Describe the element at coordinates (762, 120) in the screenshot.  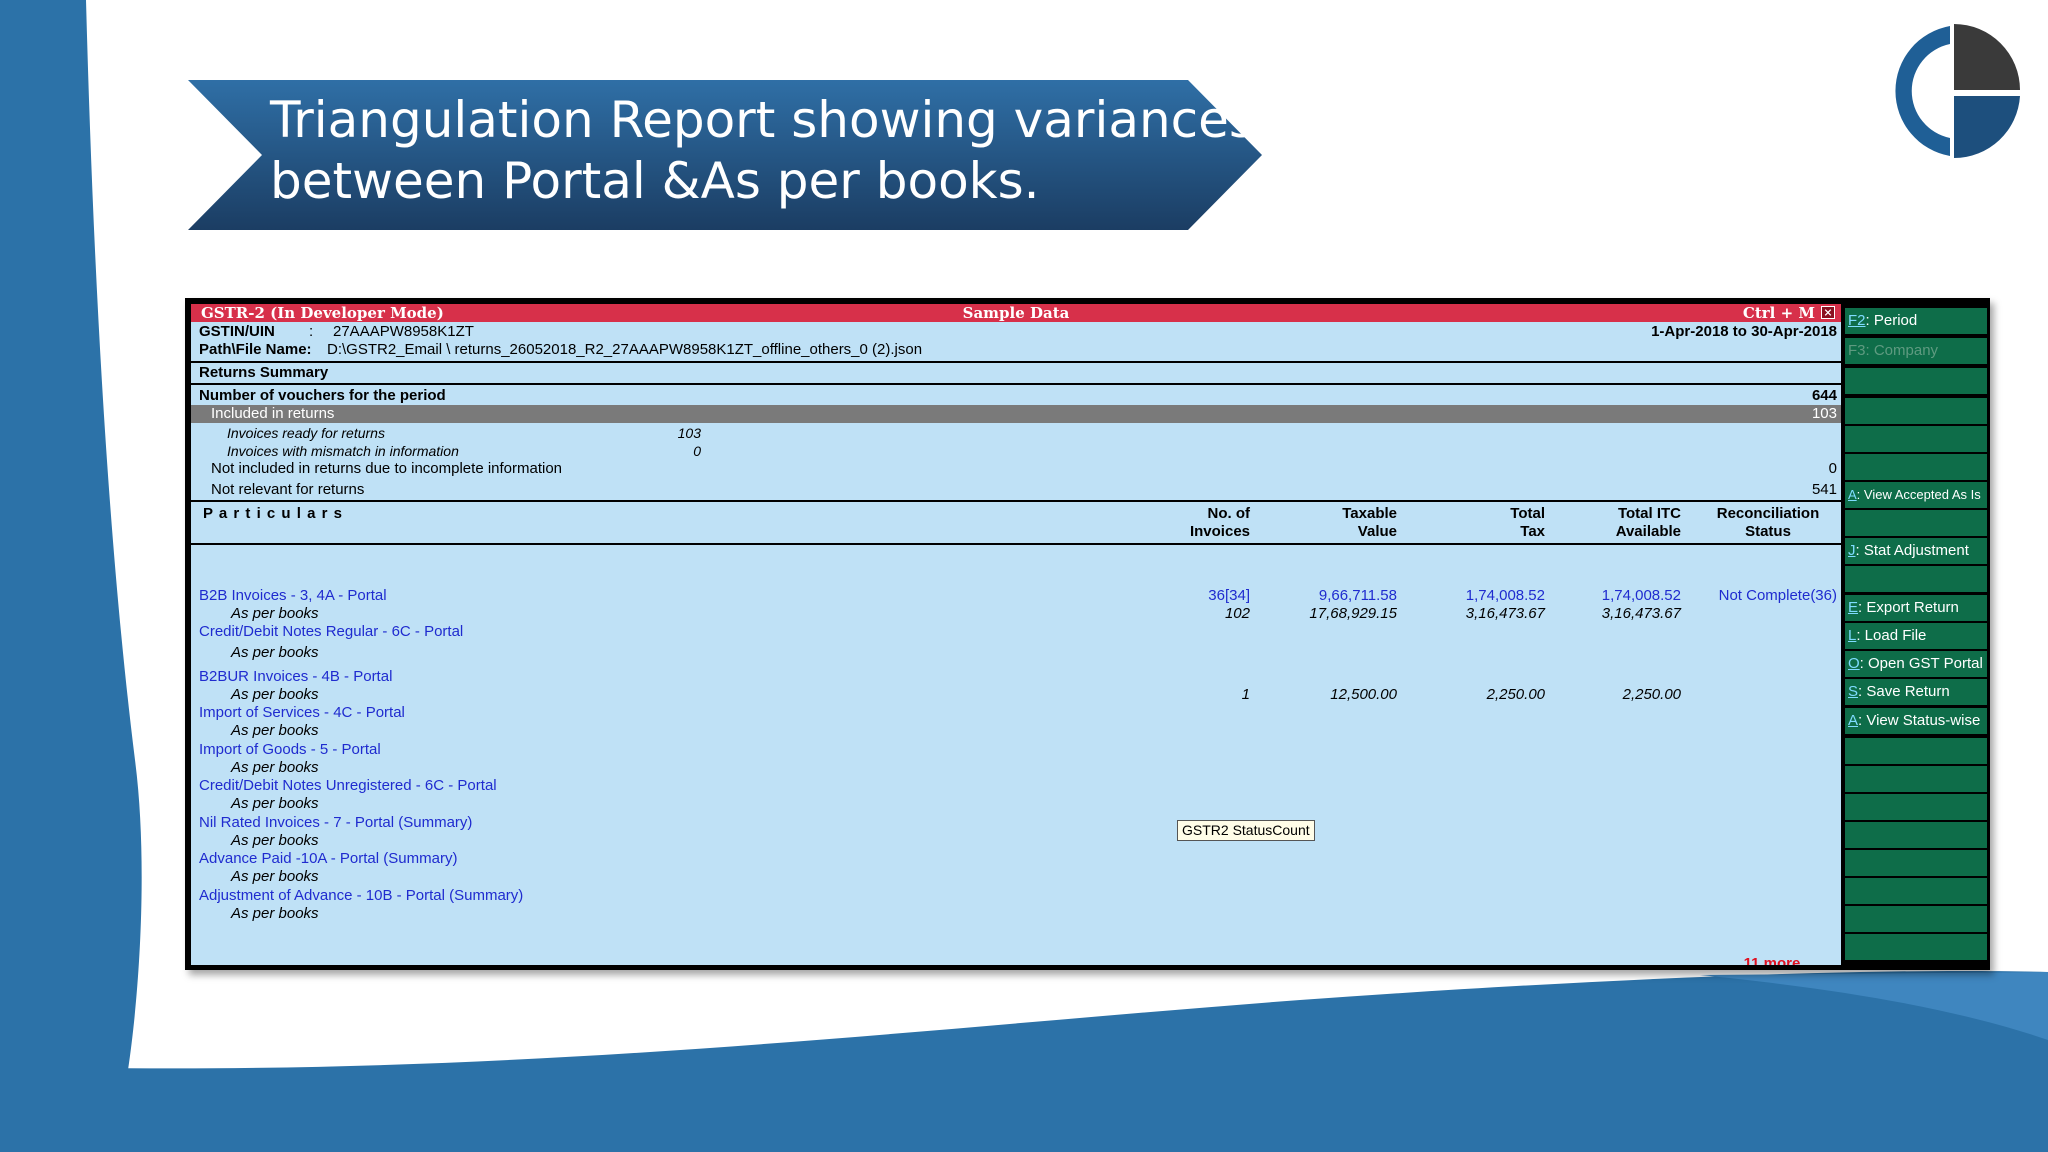
I see `slide-title-line-1: Triangulation Report showing variances` at that location.